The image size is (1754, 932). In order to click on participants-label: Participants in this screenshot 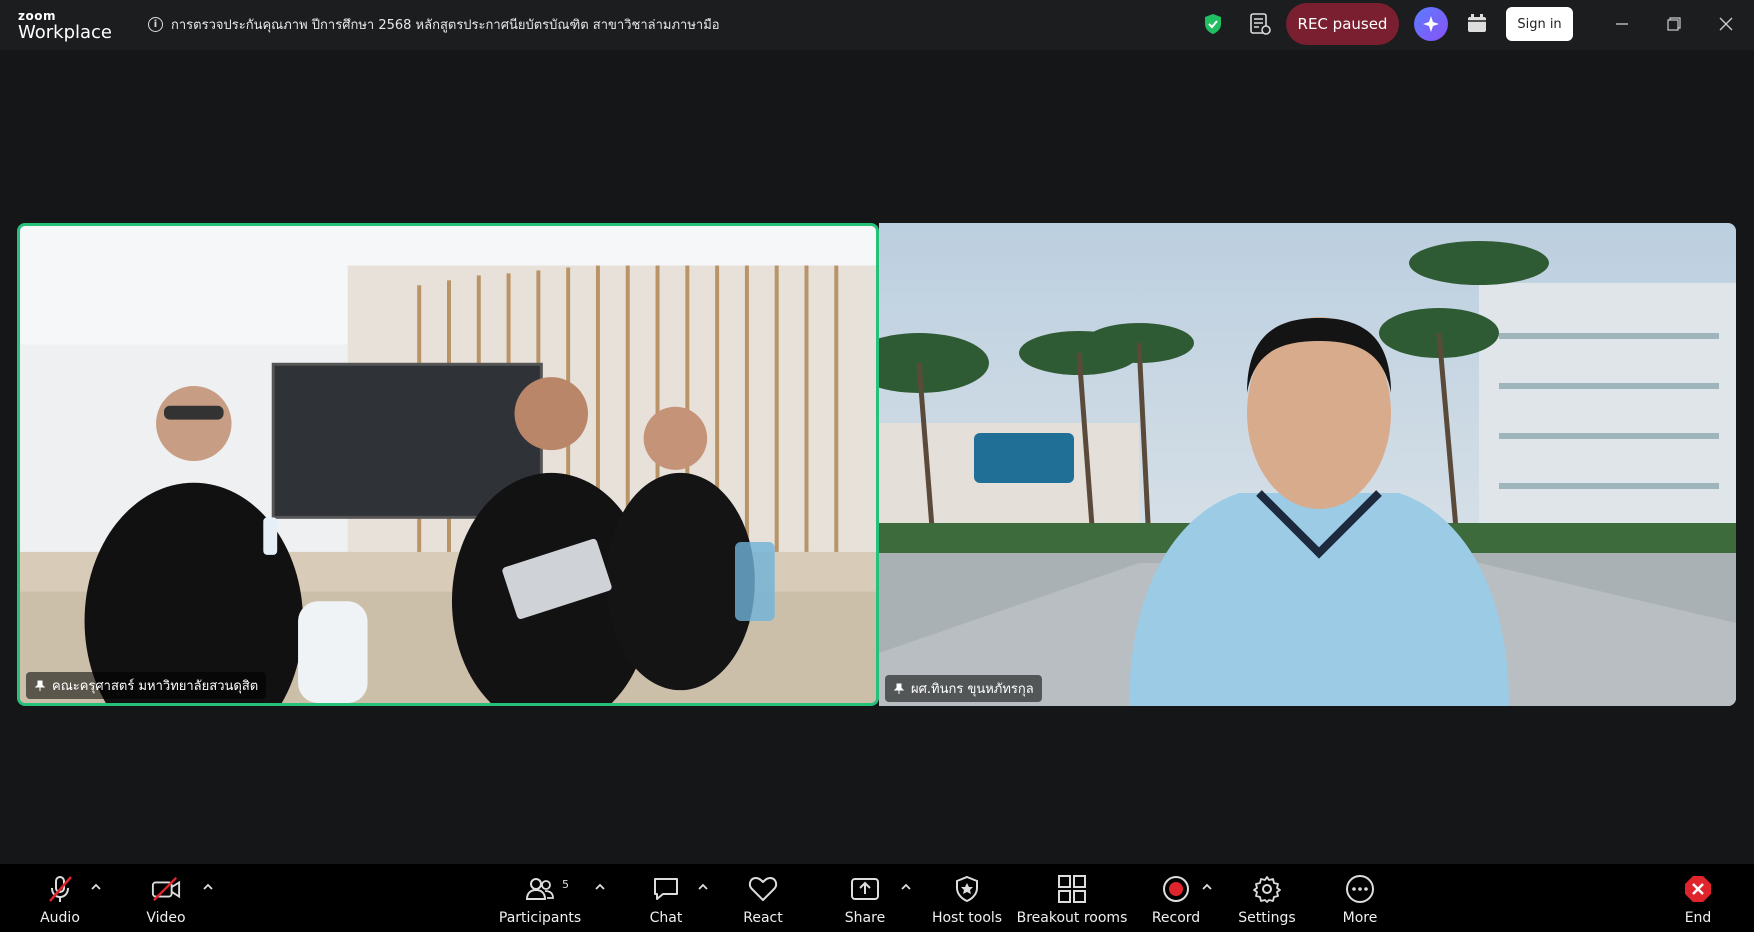, I will do `click(540, 918)`.